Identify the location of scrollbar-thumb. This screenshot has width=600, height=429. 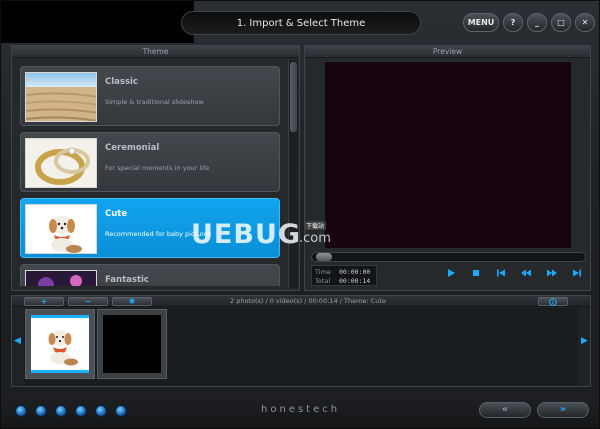
(293, 97).